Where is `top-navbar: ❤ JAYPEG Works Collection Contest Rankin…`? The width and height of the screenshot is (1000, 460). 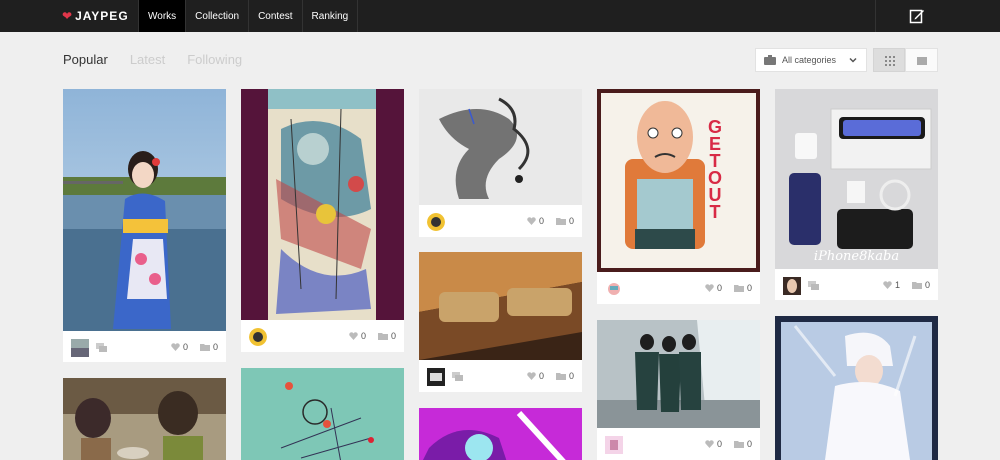
top-navbar: ❤ JAYPEG Works Collection Contest Rankin… is located at coordinates (500, 16).